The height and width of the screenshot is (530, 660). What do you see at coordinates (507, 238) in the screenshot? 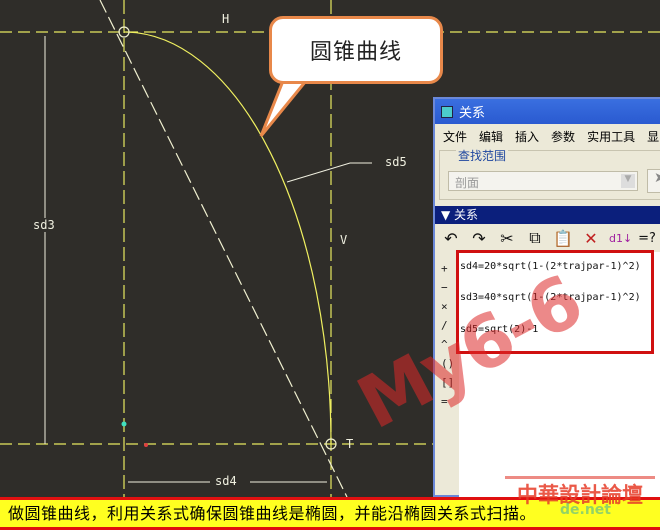
I see `cut-icon: ✂` at bounding box center [507, 238].